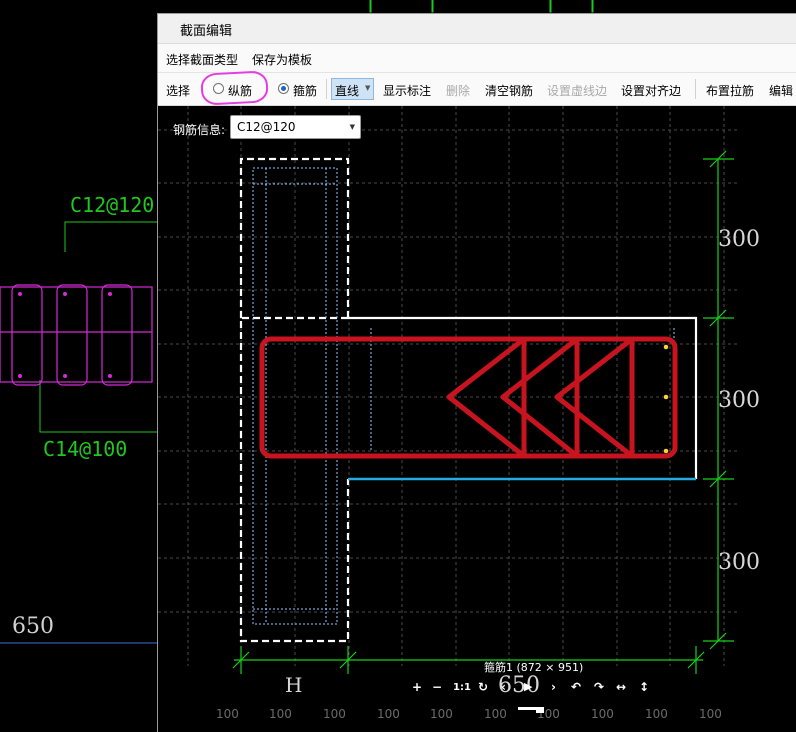  Describe the element at coordinates (666, 399) in the screenshot. I see `rebar-points` at that location.